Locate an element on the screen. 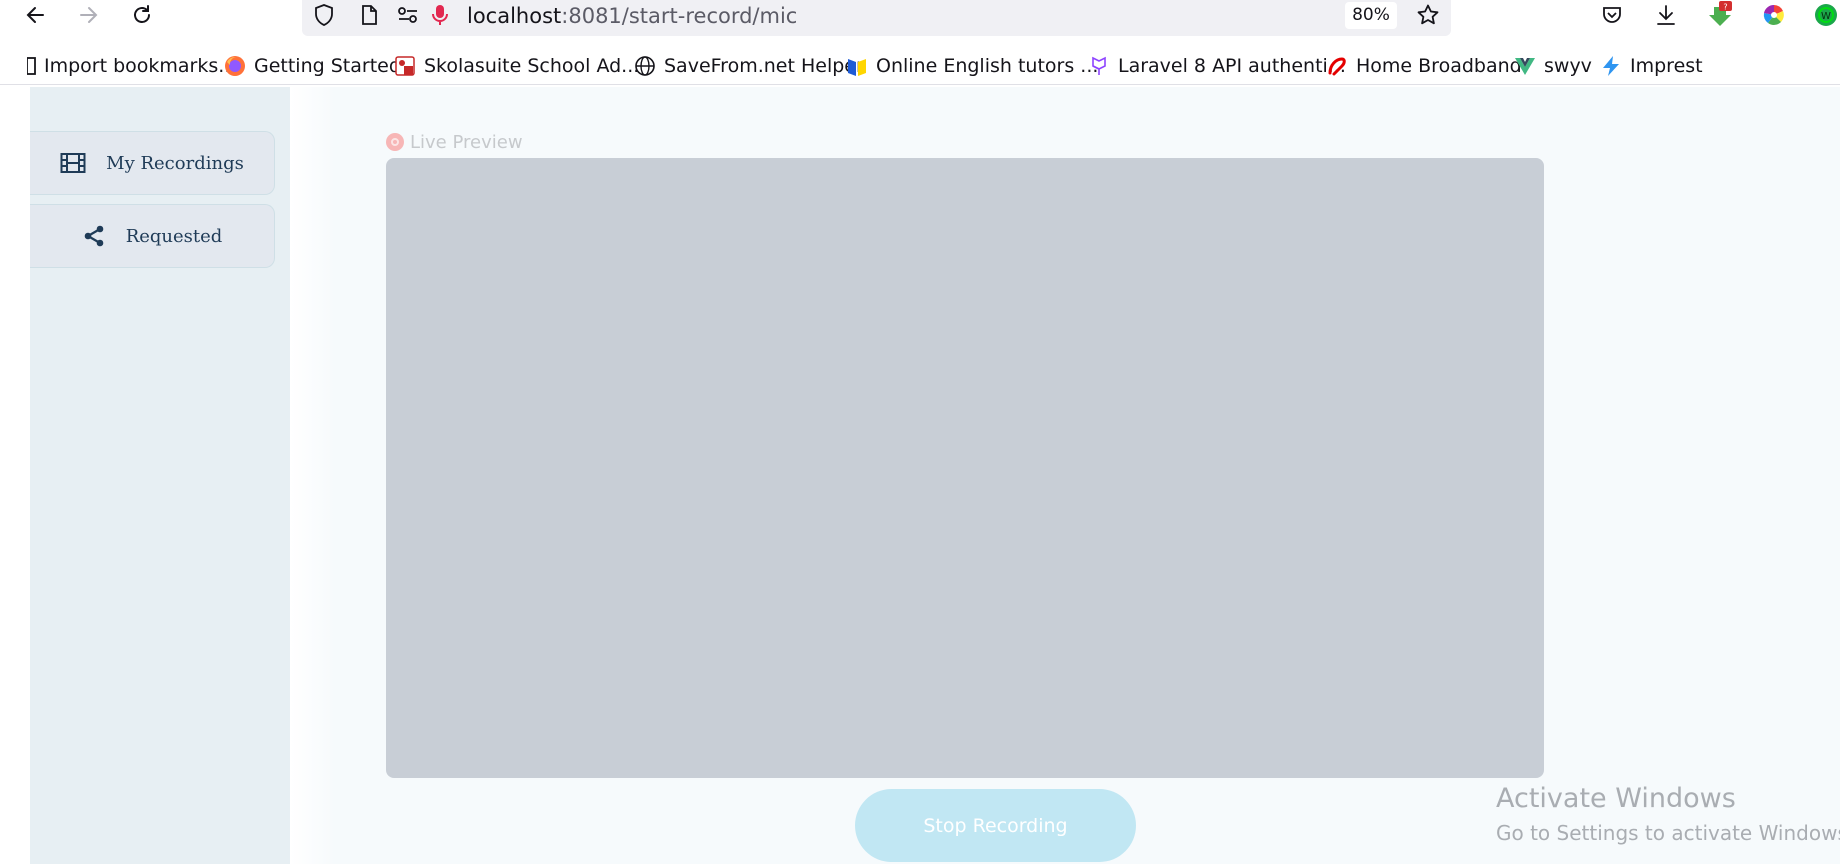 This screenshot has height=864, width=1840. bookmark-label: Home Broadband is located at coordinates (1439, 66).